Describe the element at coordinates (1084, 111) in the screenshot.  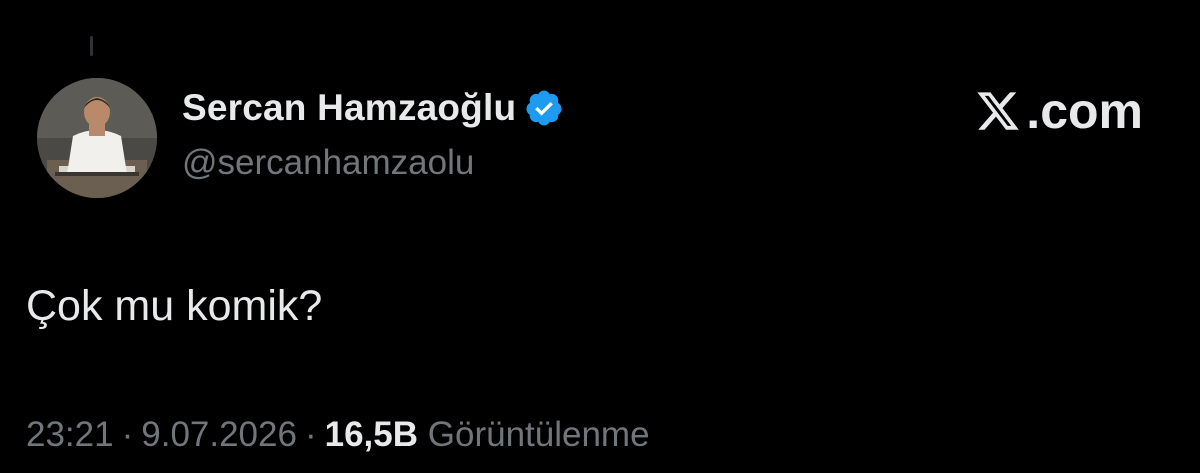
I see `logo-domain-text: .com` at that location.